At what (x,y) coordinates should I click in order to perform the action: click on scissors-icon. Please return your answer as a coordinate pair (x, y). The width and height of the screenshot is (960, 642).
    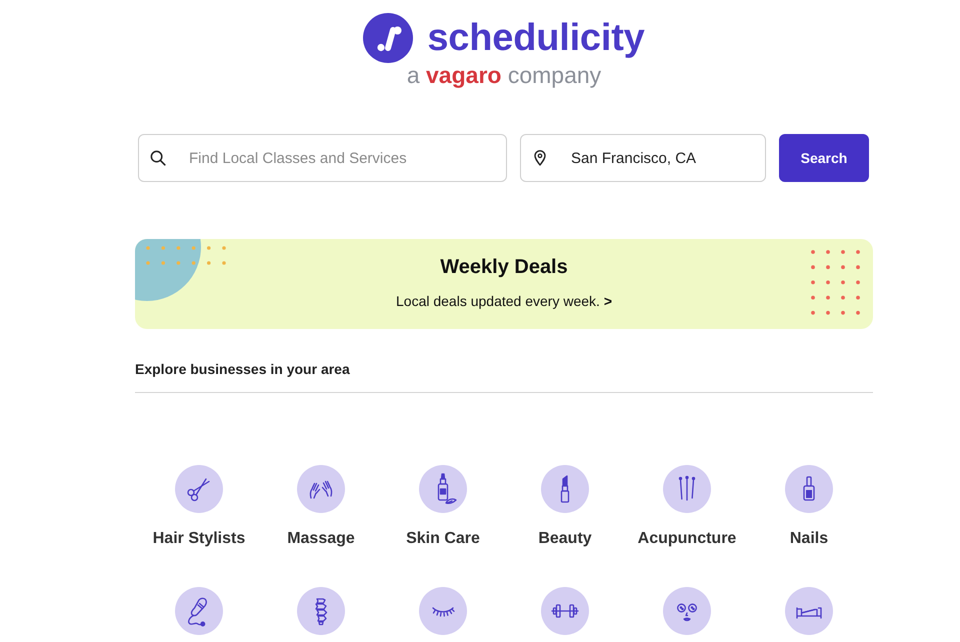
    Looking at the image, I should click on (198, 489).